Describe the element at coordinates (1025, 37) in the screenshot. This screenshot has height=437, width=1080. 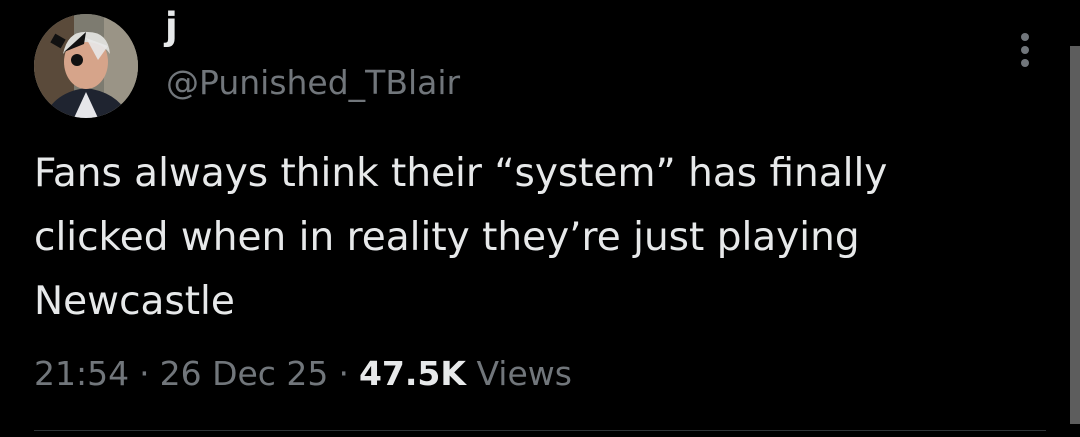
I see `more-vertical-icon` at that location.